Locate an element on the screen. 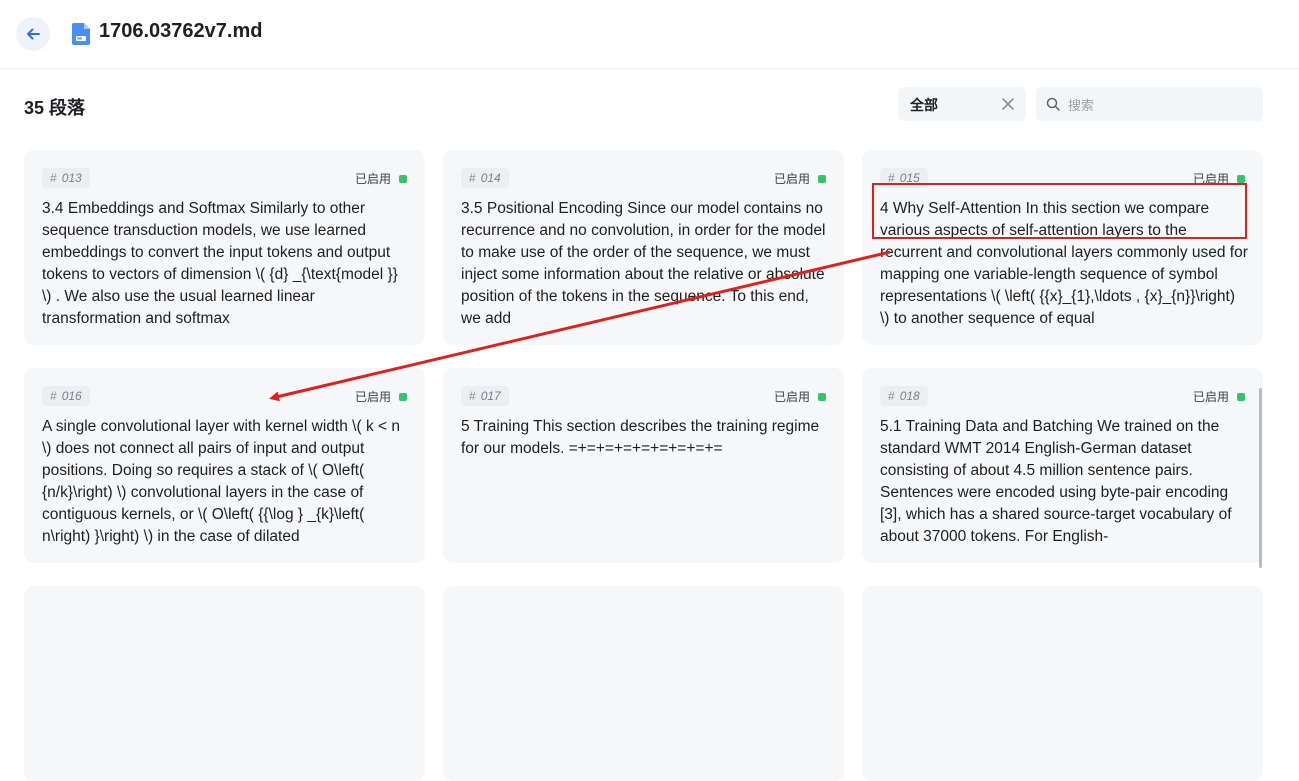  paragraph-id-badge: #016 is located at coordinates (66, 396).